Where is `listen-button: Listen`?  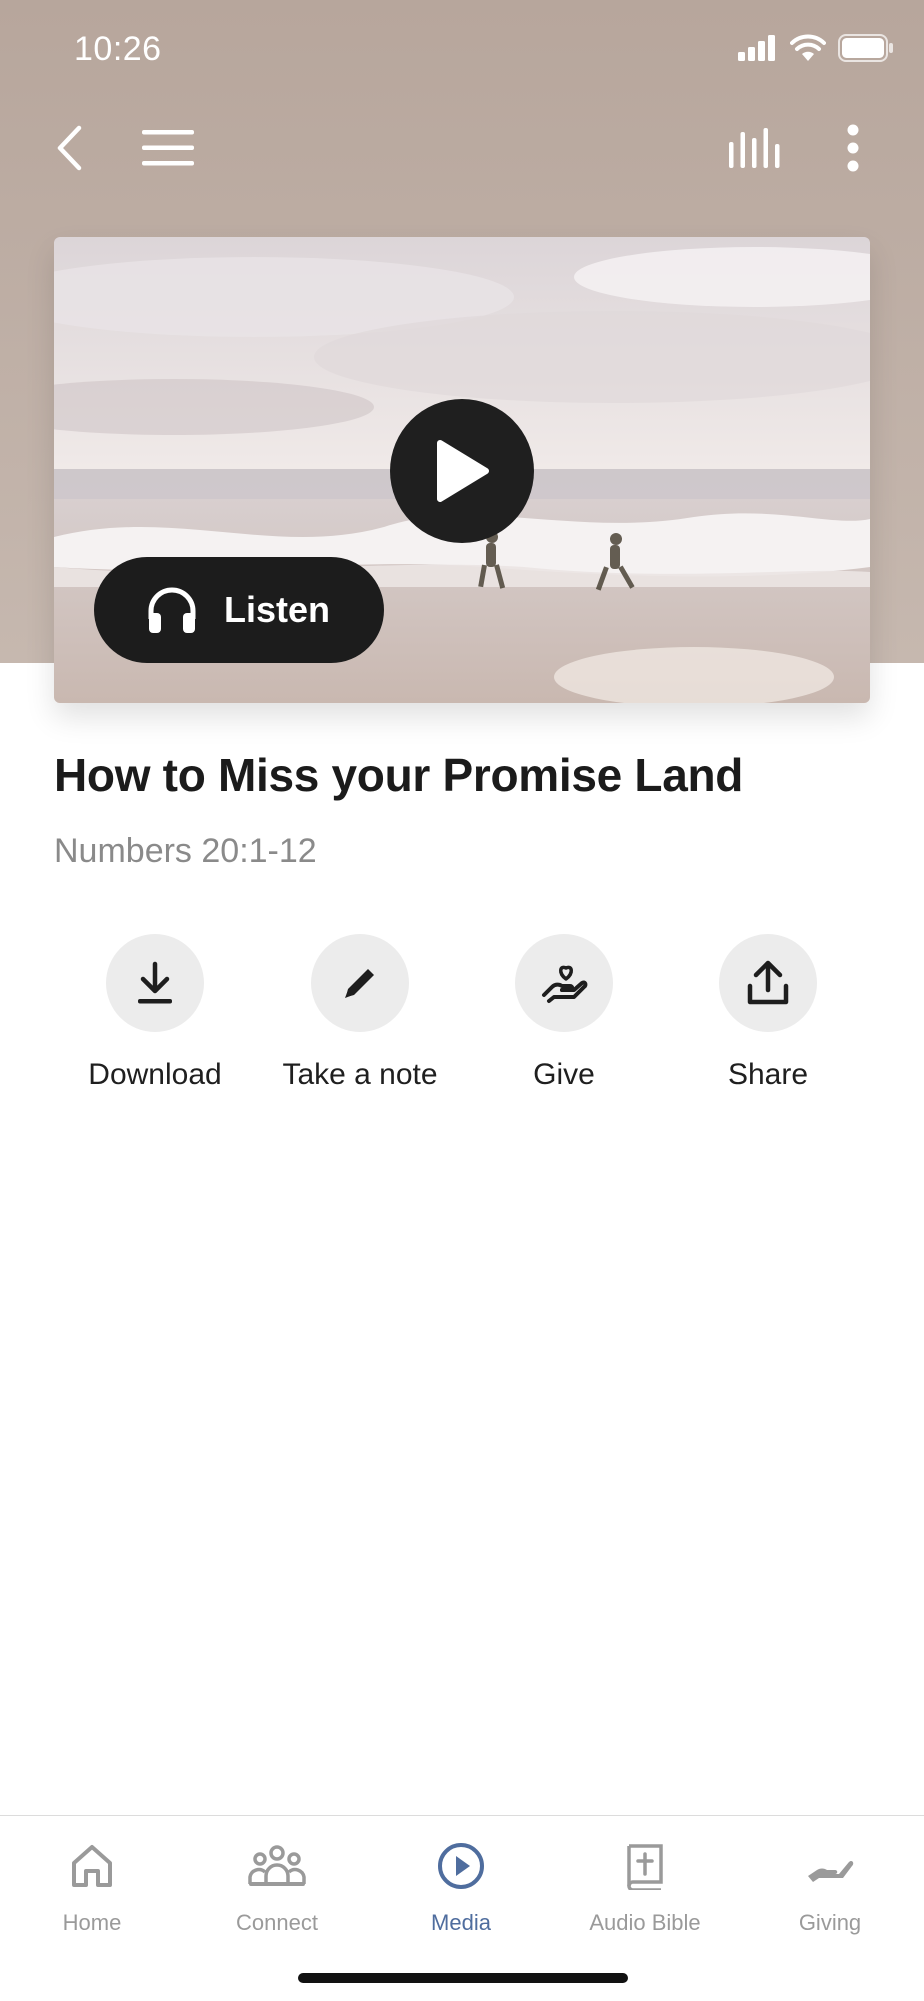
listen-button: Listen is located at coordinates (239, 610).